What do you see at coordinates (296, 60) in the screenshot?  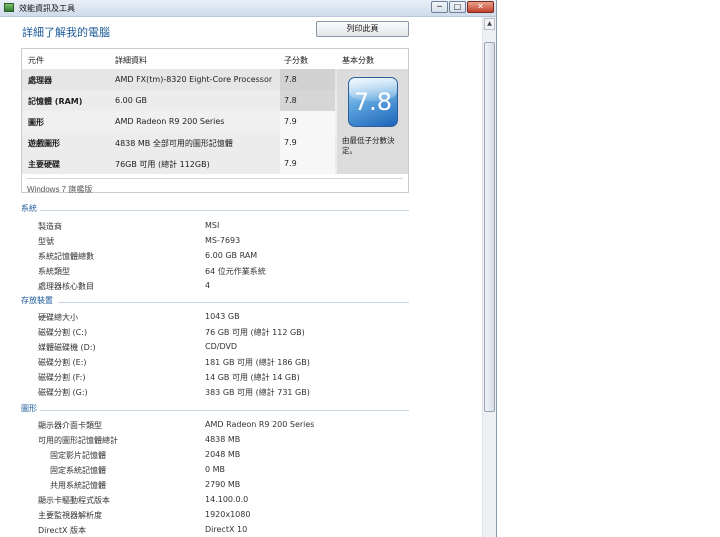 I see `column-header-subscore: 子分數` at bounding box center [296, 60].